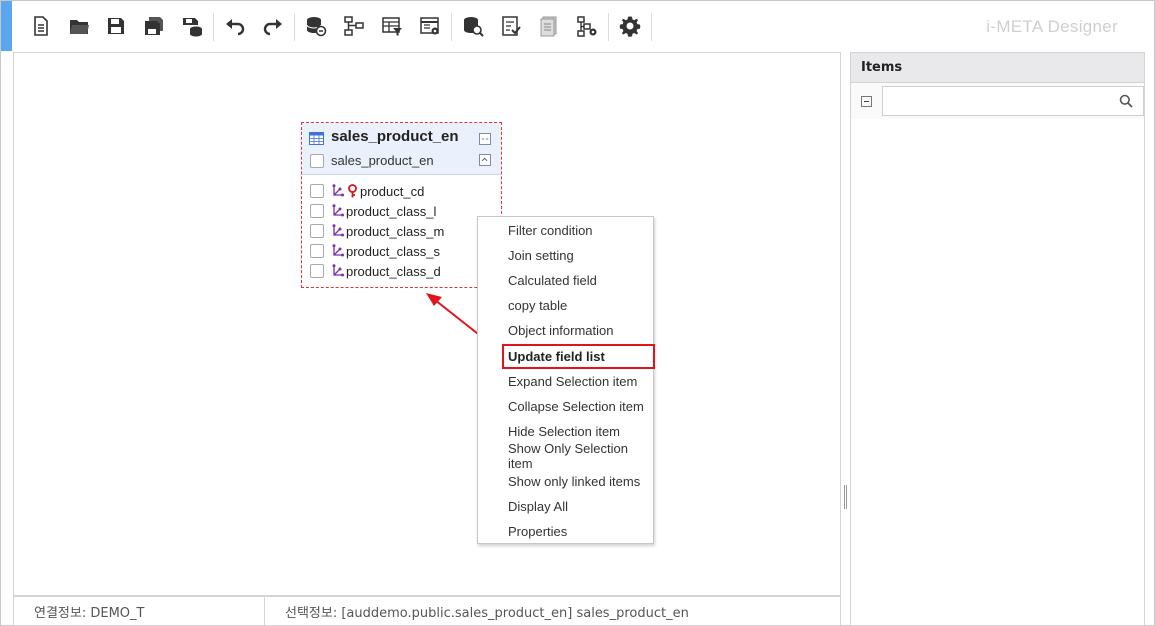 The image size is (1155, 626). What do you see at coordinates (565, 230) in the screenshot?
I see `menu-item-filter-condition: Filter condition` at bounding box center [565, 230].